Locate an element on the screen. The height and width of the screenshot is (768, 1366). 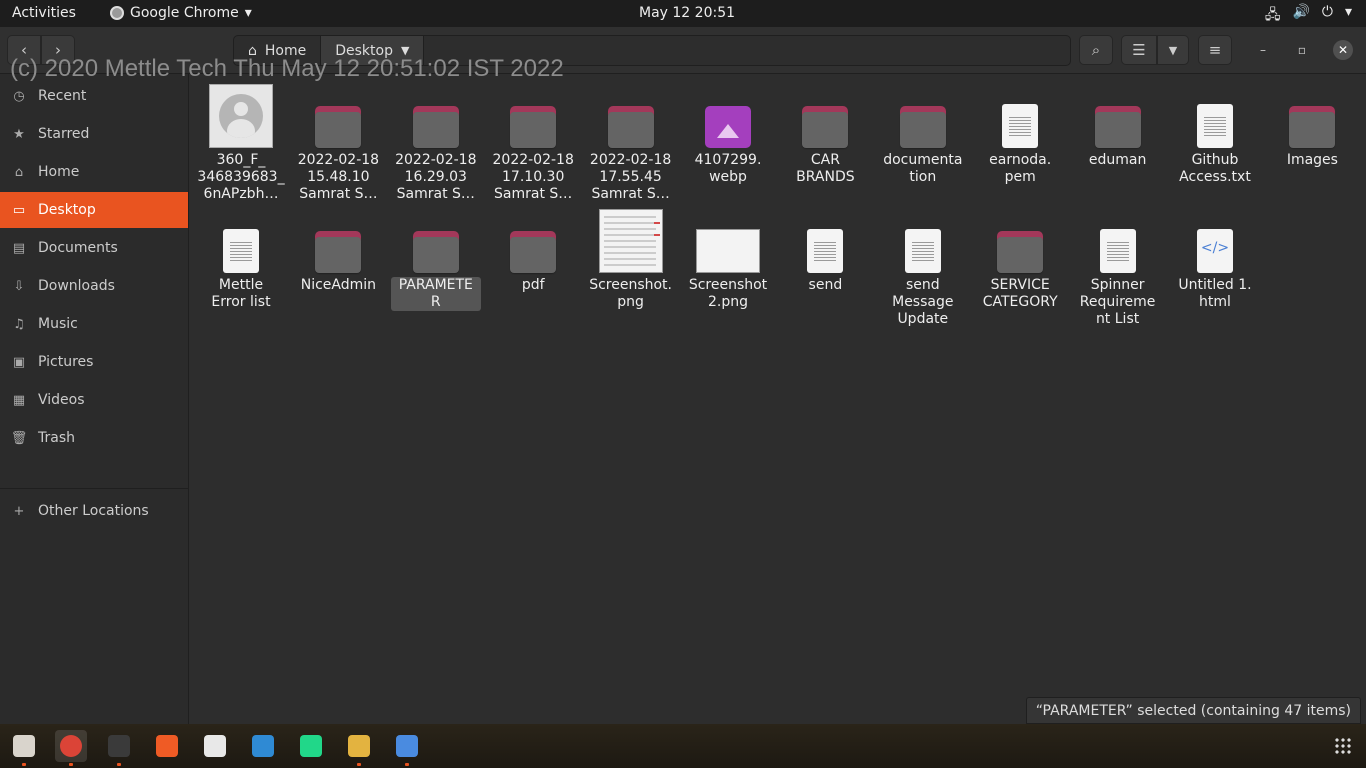
hamburger-icon: ≡ is located at coordinates (1215, 50).